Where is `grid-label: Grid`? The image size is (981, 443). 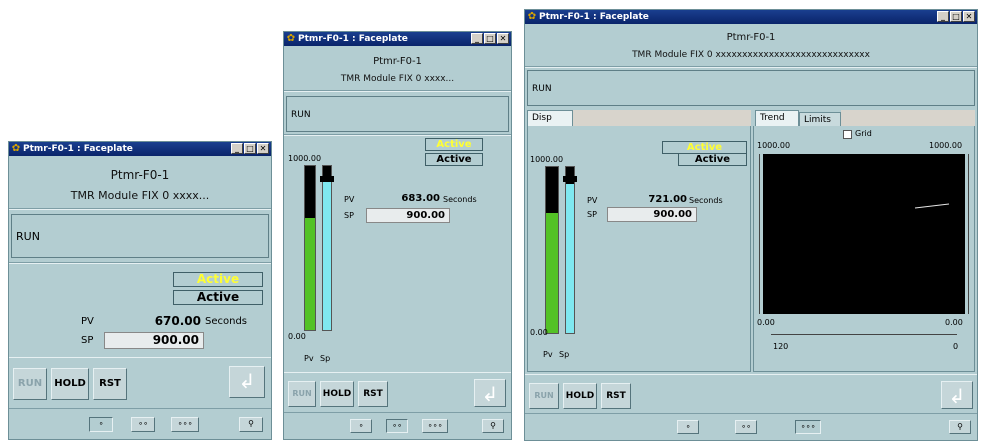 grid-label: Grid is located at coordinates (863, 133).